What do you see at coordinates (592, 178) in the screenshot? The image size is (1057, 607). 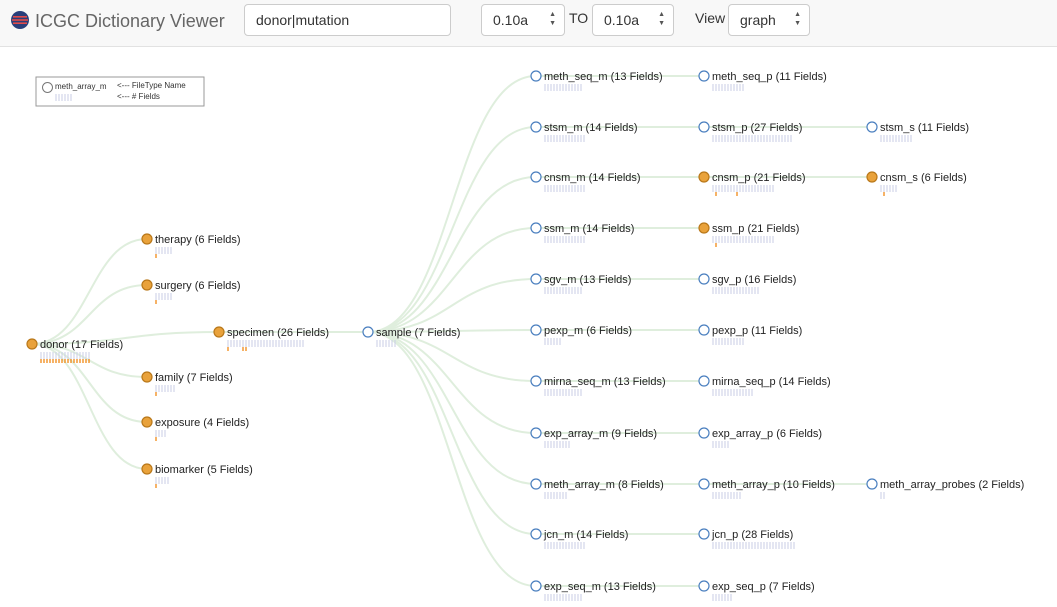 I see `node-label: cnsm_m (14 Fields)` at bounding box center [592, 178].